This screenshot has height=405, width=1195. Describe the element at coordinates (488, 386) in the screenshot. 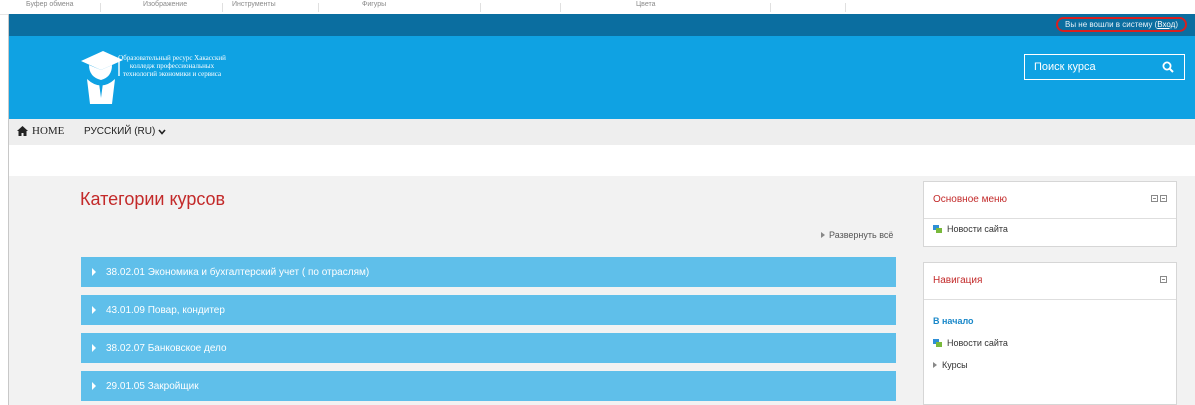

I see `category-item: 29.01.05 Закройщик` at that location.